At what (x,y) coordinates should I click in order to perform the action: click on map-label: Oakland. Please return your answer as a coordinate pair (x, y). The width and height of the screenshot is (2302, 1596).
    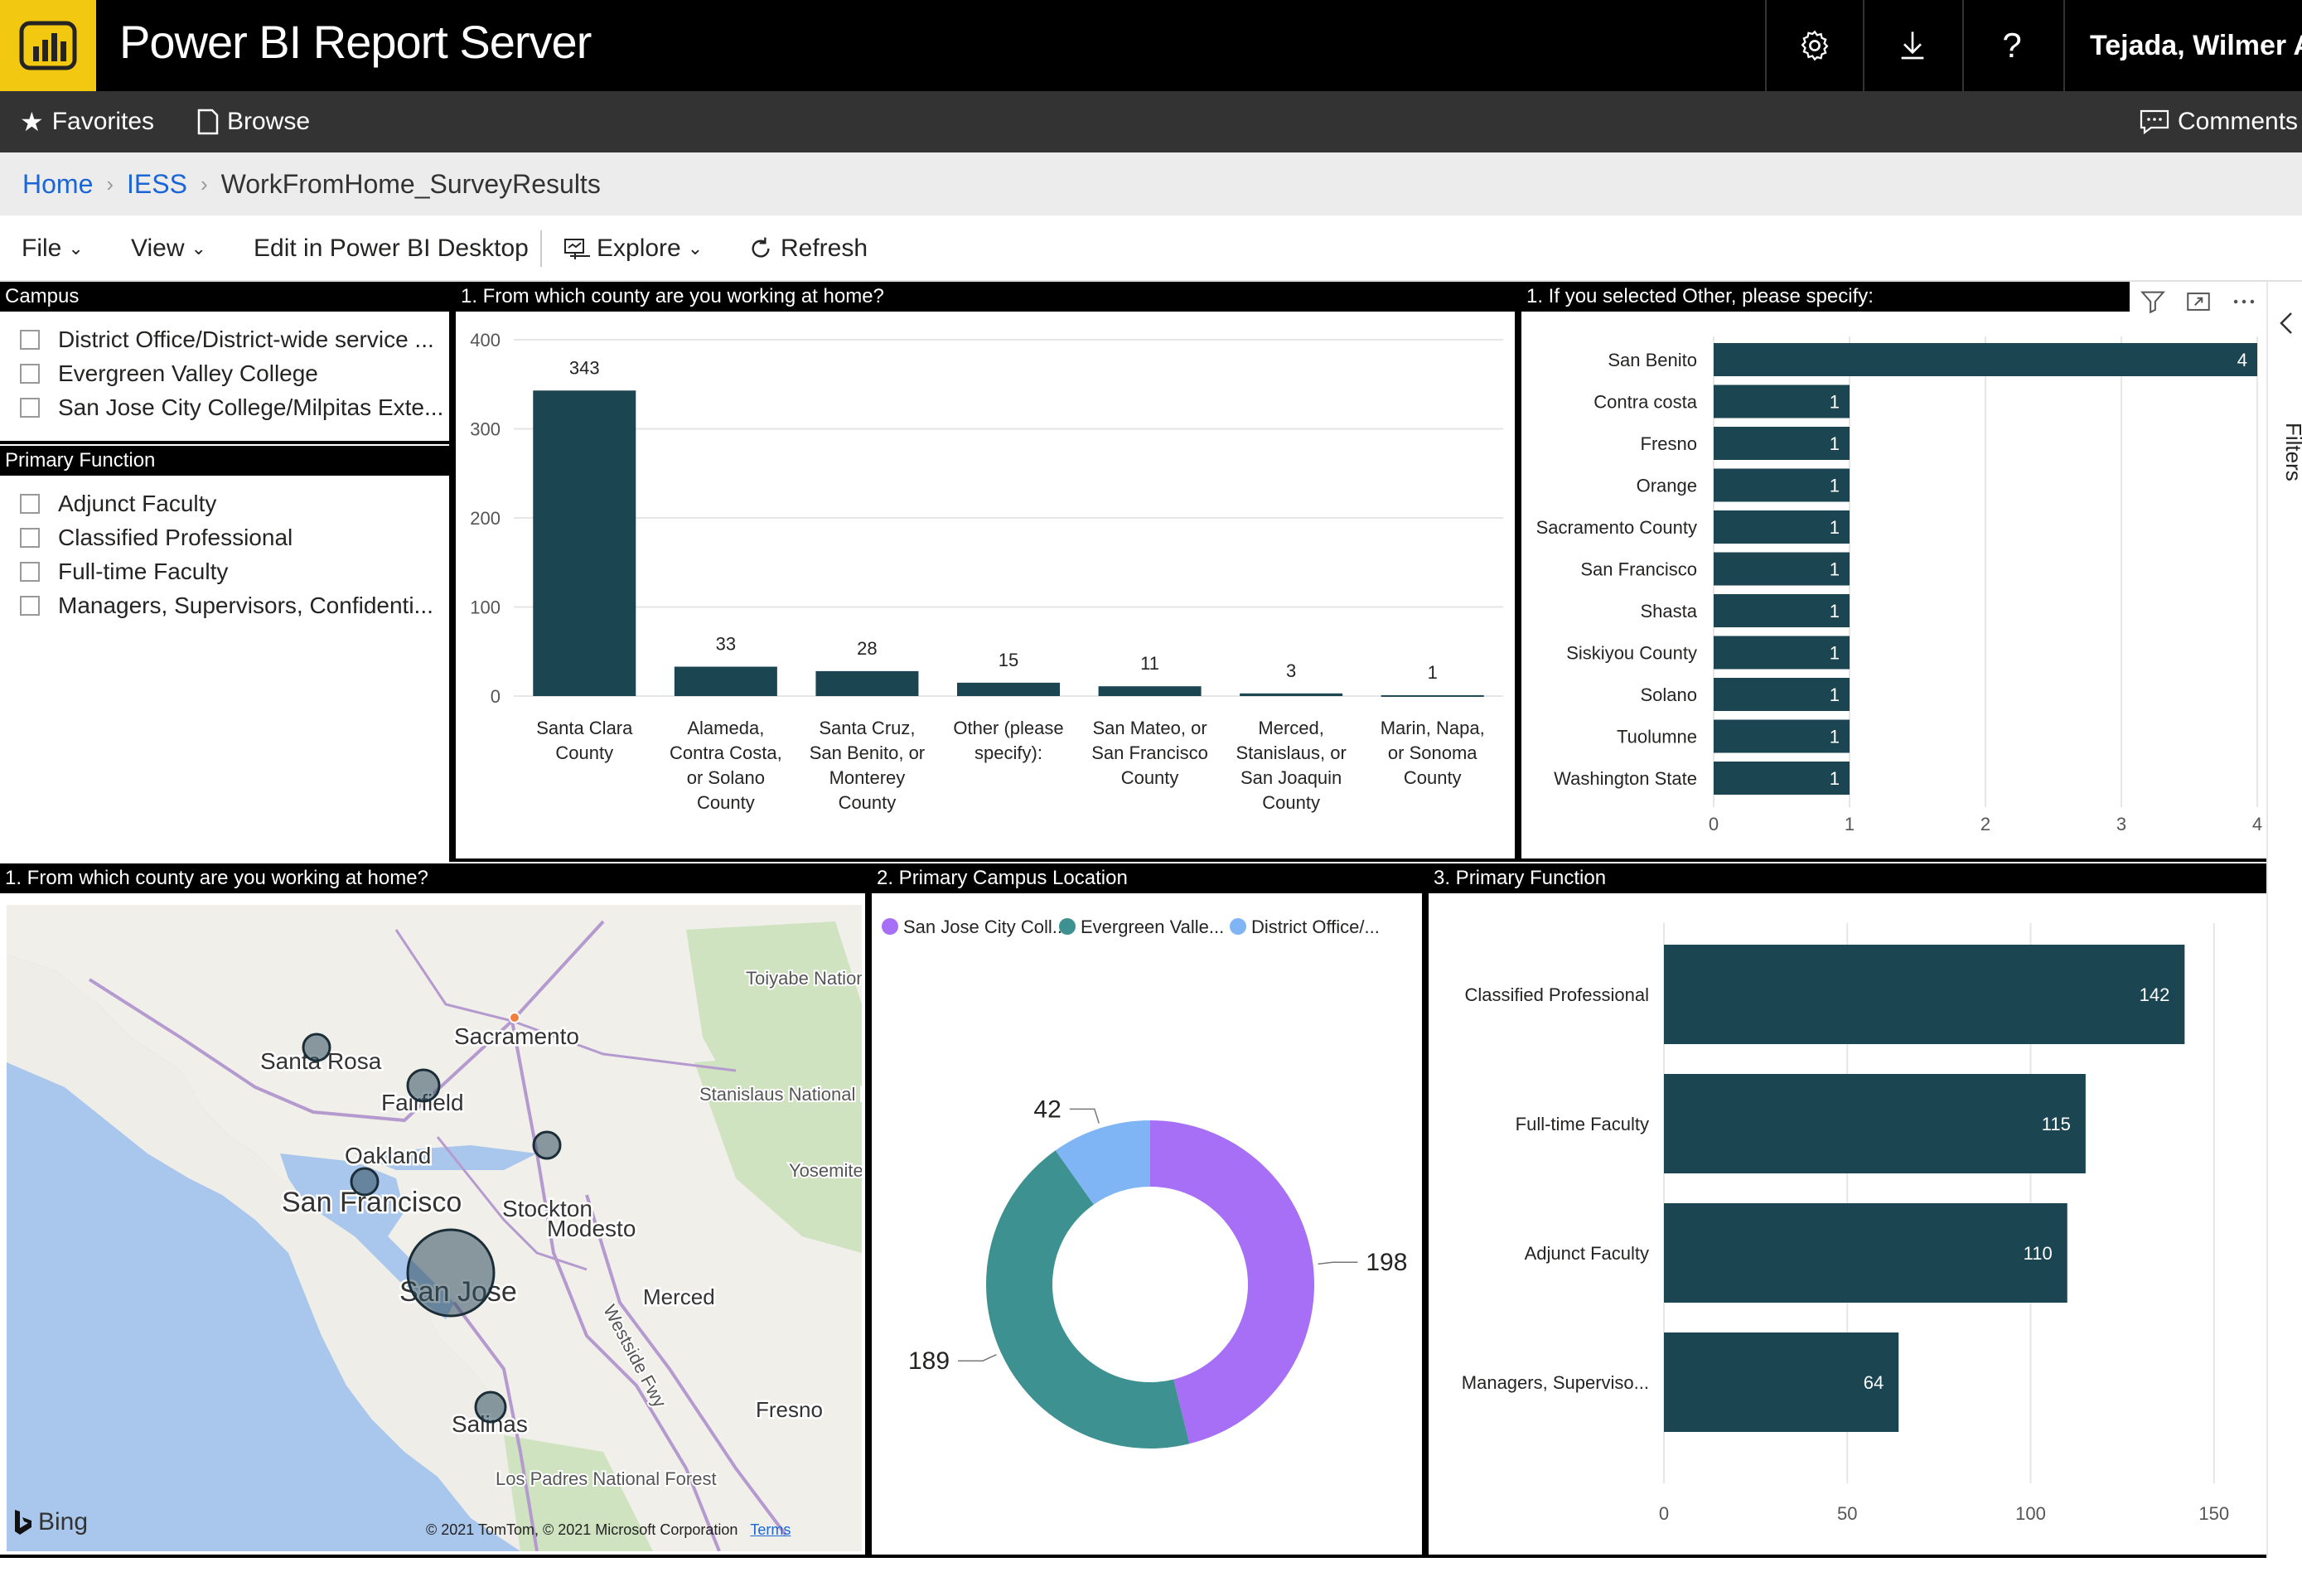
    Looking at the image, I should click on (388, 1155).